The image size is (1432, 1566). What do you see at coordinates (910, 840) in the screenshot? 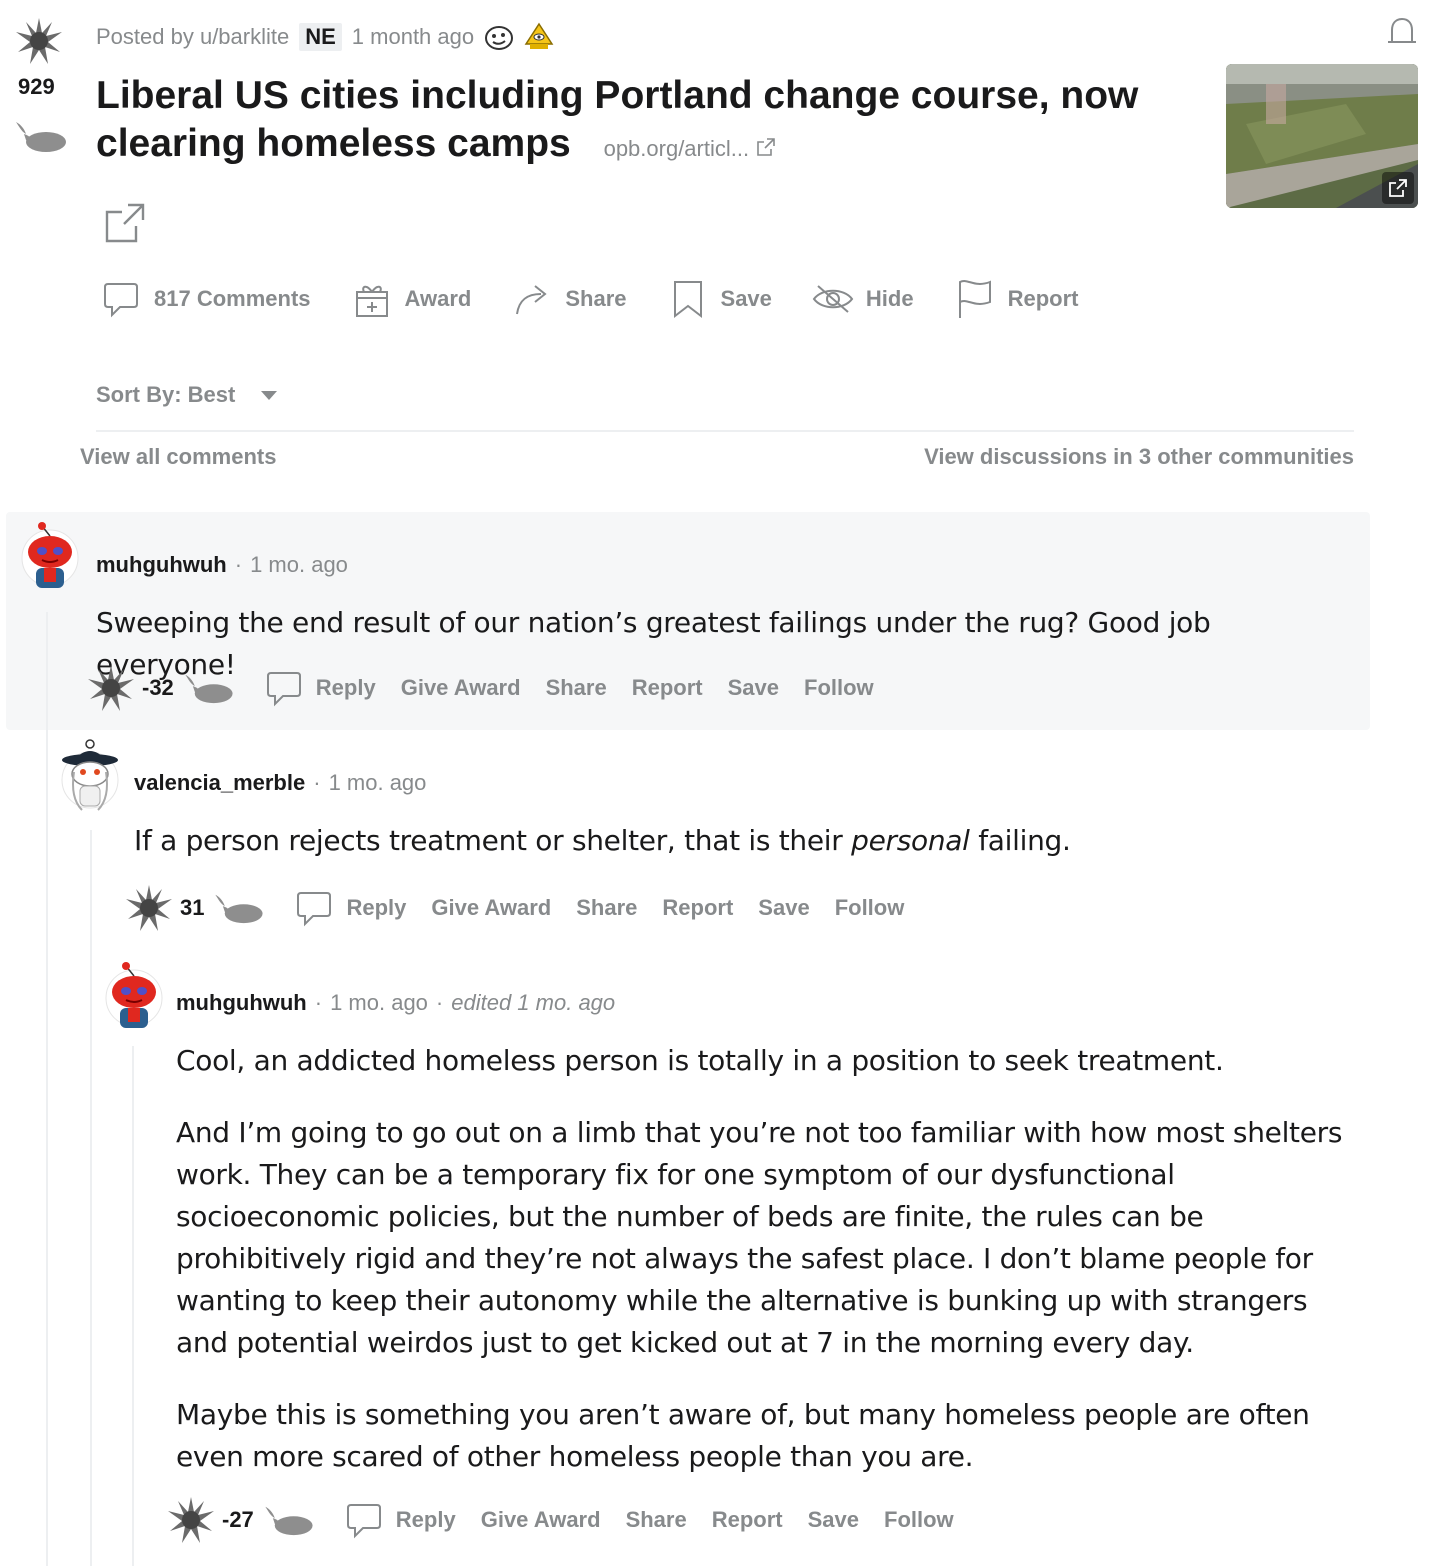
I see `comment-text-emphasis: personal` at bounding box center [910, 840].